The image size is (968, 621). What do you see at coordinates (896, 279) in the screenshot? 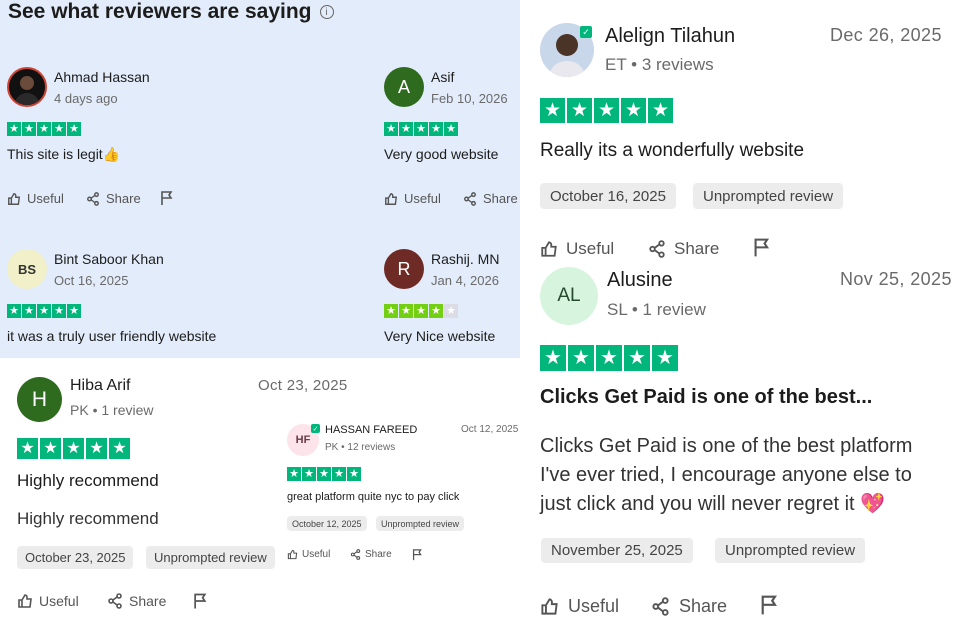
I see `review-date: Nov 25, 2025` at bounding box center [896, 279].